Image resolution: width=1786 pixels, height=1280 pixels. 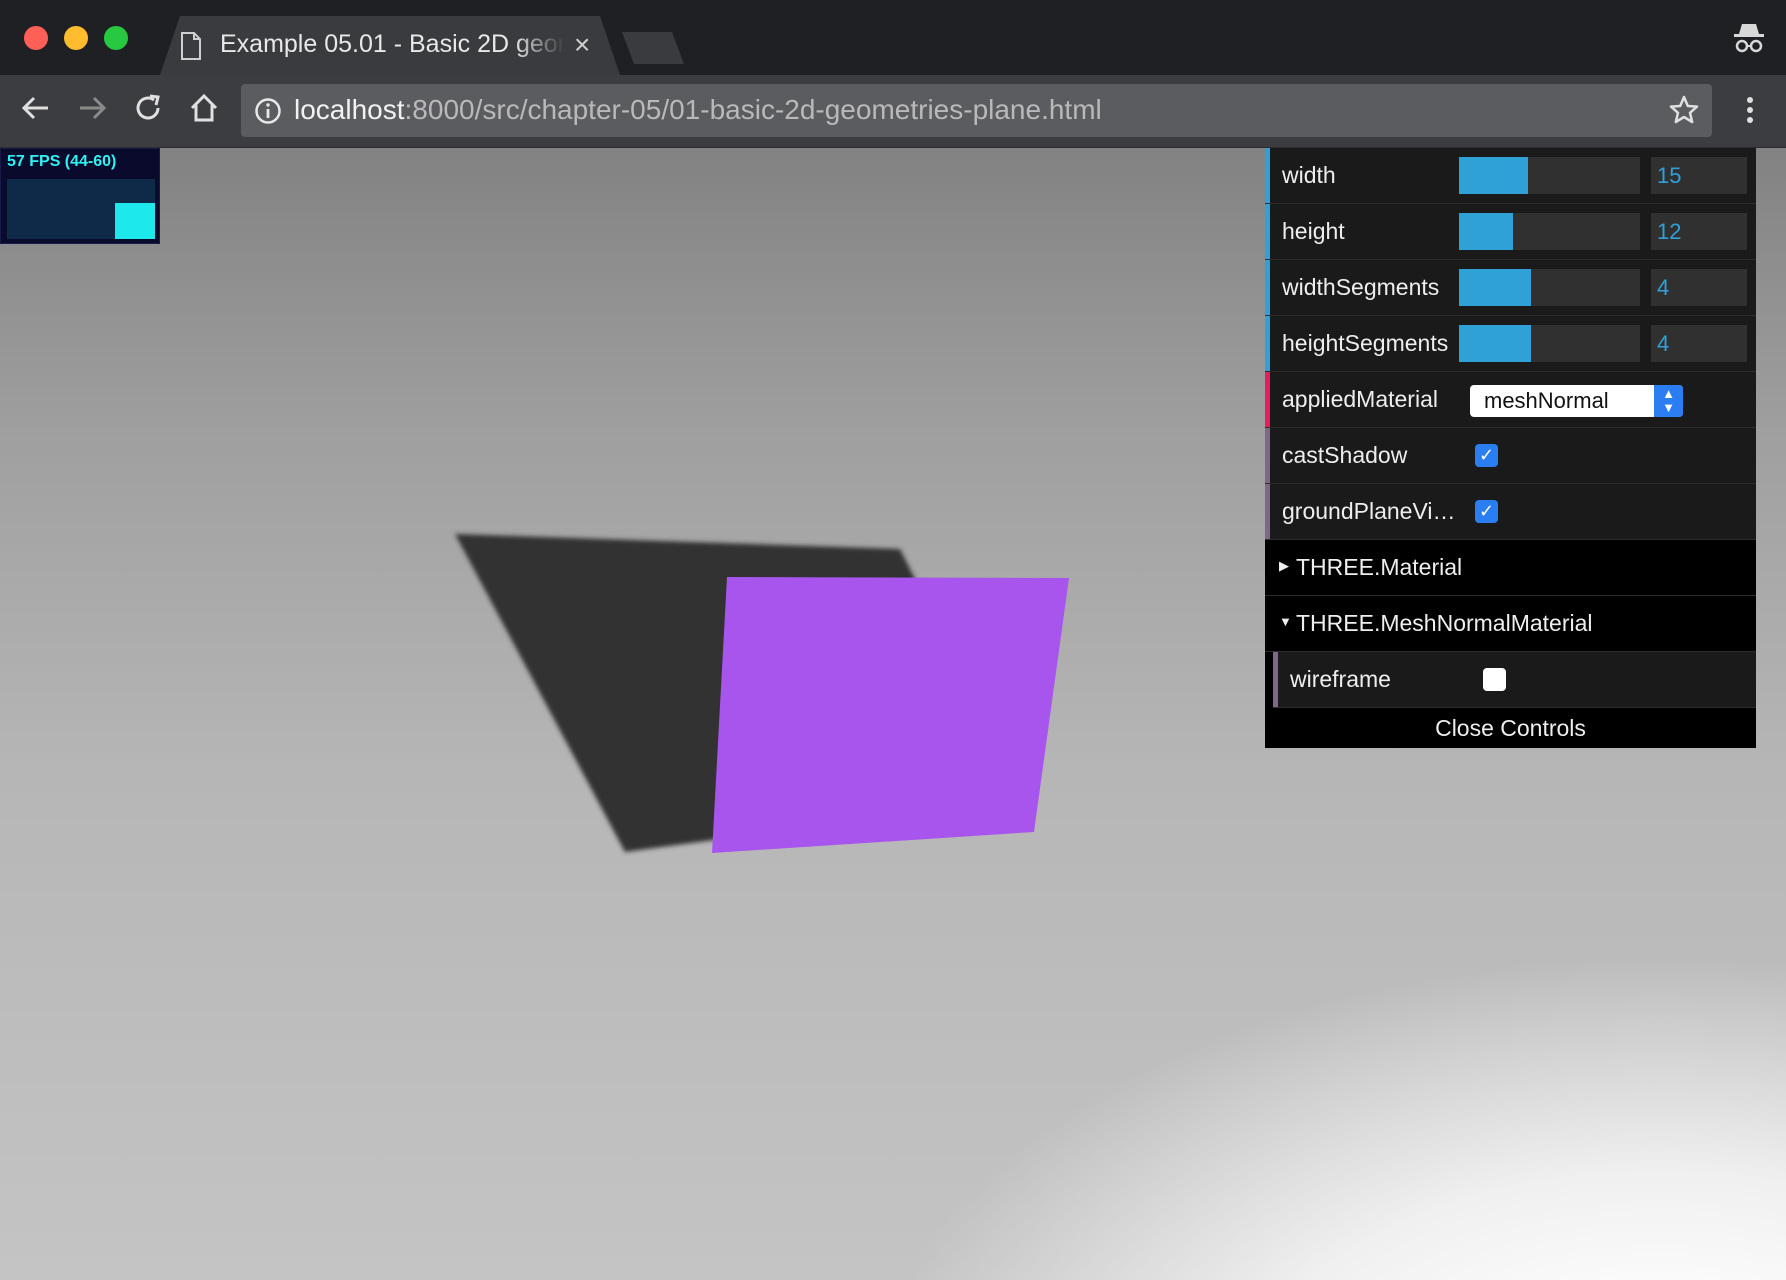 What do you see at coordinates (191, 46) in the screenshot?
I see `page-icon` at bounding box center [191, 46].